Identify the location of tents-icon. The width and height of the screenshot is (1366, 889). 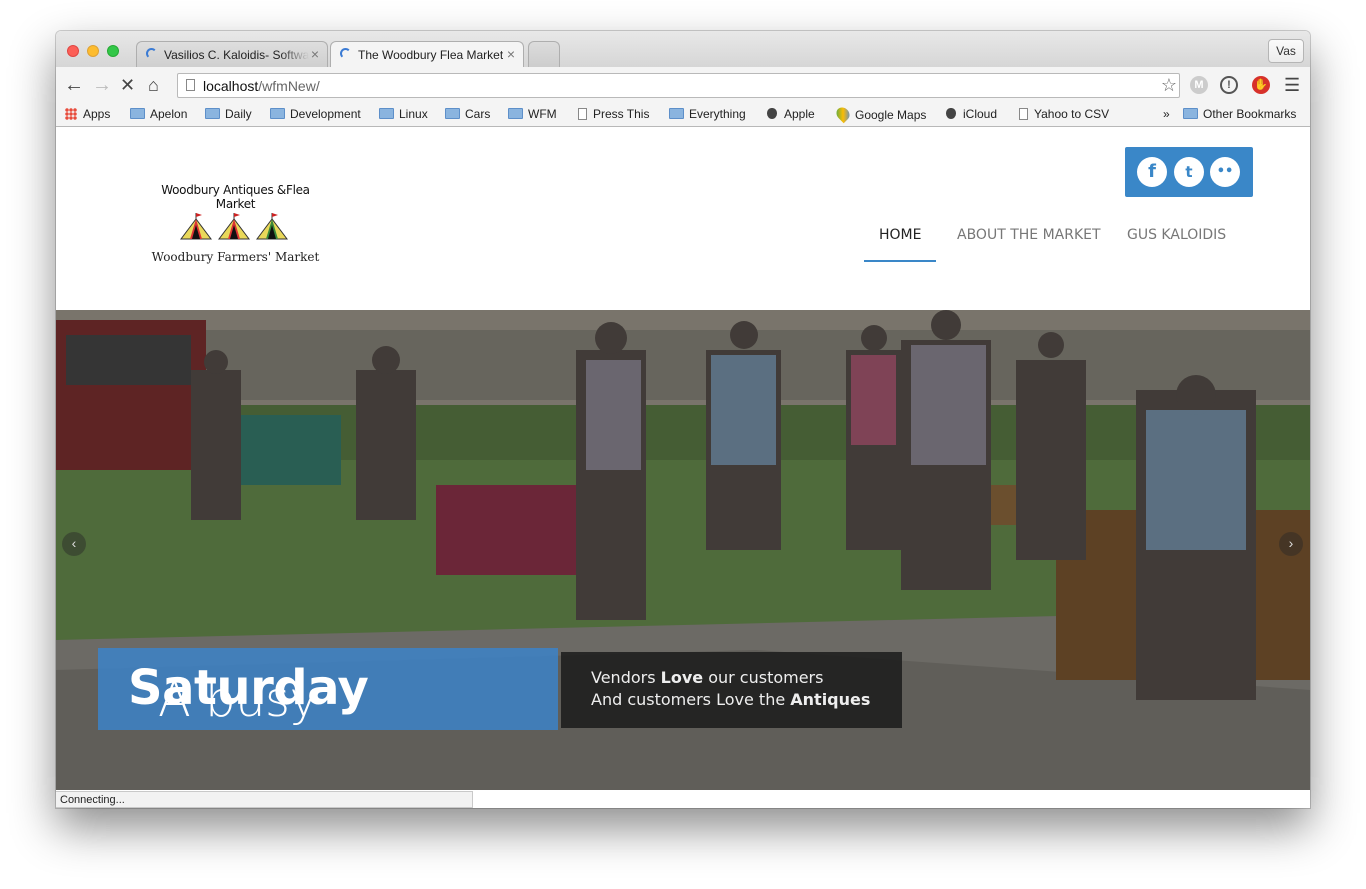
(233, 226).